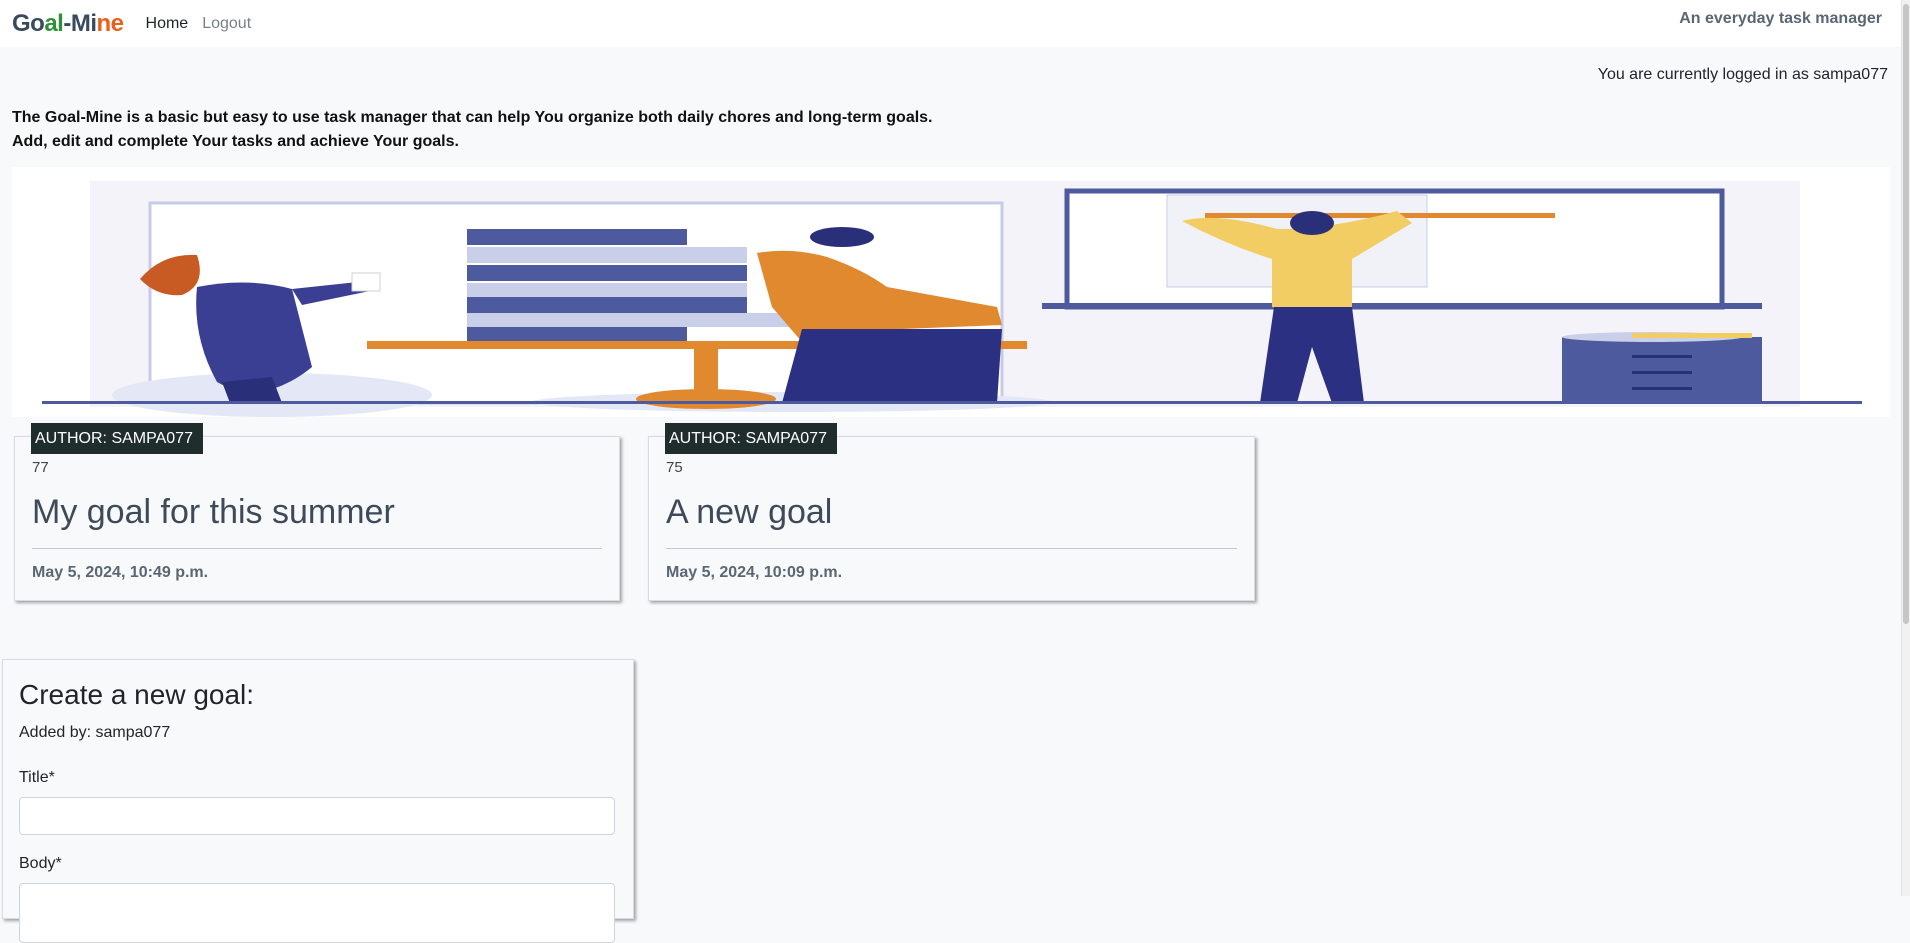 The image size is (1910, 943). What do you see at coordinates (28, 23) in the screenshot?
I see `brand-part-1: Go` at bounding box center [28, 23].